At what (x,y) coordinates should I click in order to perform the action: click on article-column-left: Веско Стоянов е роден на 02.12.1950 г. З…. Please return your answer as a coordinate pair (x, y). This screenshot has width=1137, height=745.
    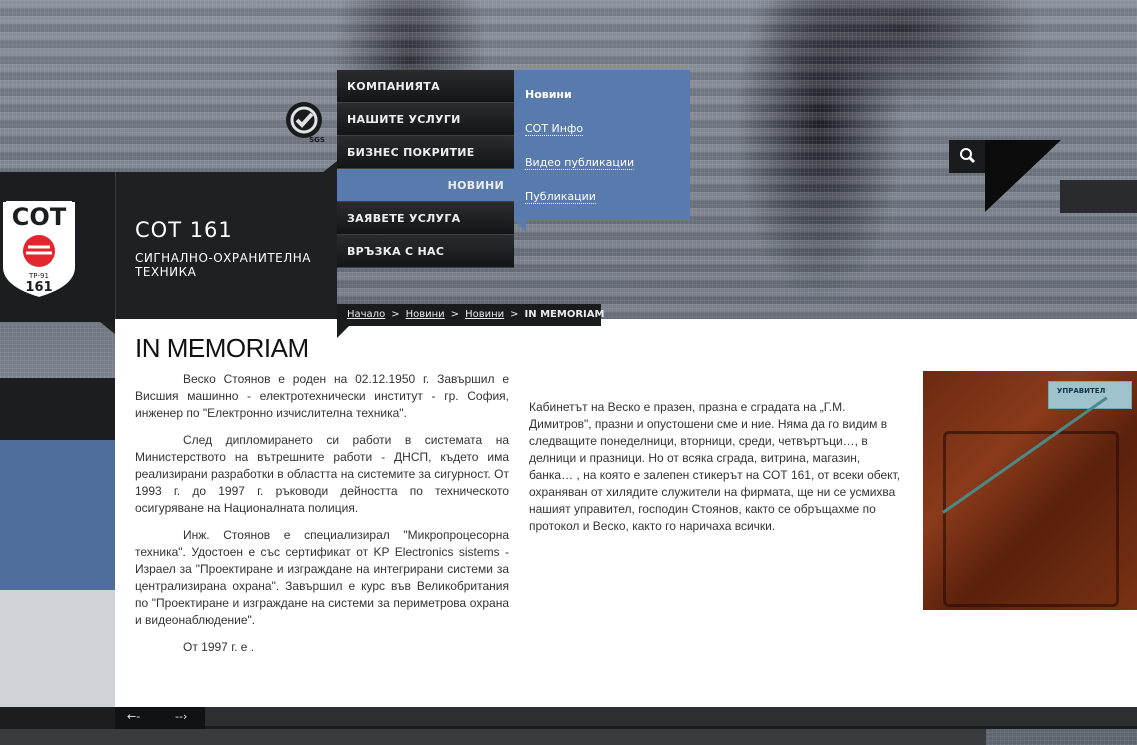
    Looking at the image, I should click on (322, 518).